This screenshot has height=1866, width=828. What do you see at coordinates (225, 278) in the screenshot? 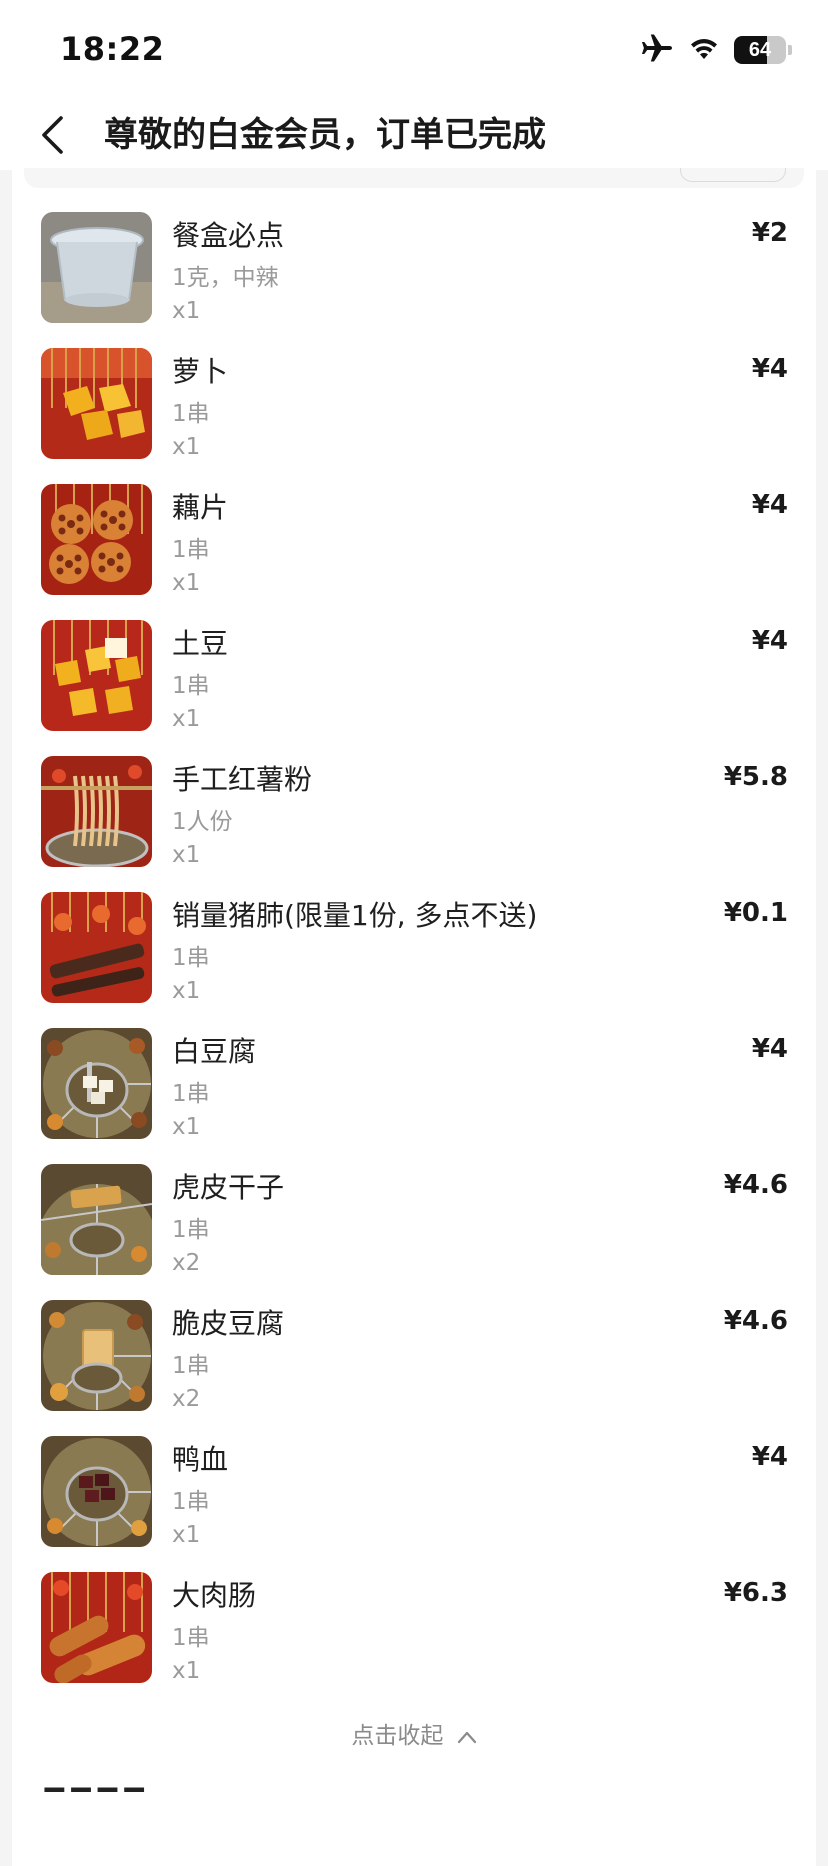
I see `item-spec: 1克，中辣` at bounding box center [225, 278].